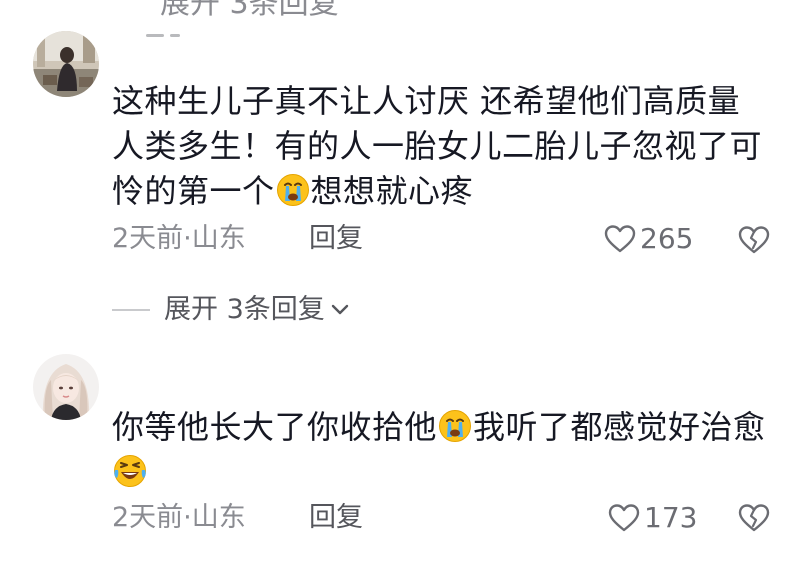  Describe the element at coordinates (619, 427) in the screenshot. I see `comment-text-part: 我听了都感觉好治愈` at that location.